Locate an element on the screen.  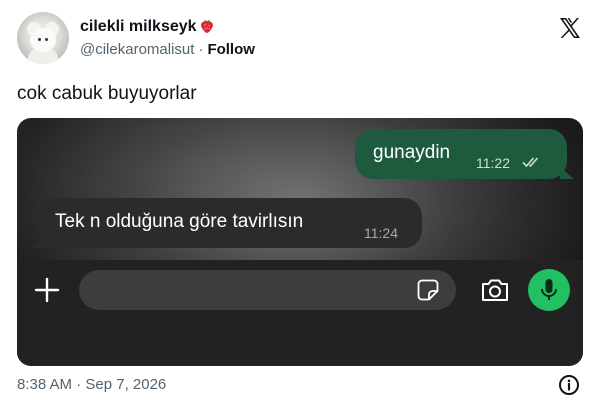
strawberry-icon is located at coordinates (207, 27).